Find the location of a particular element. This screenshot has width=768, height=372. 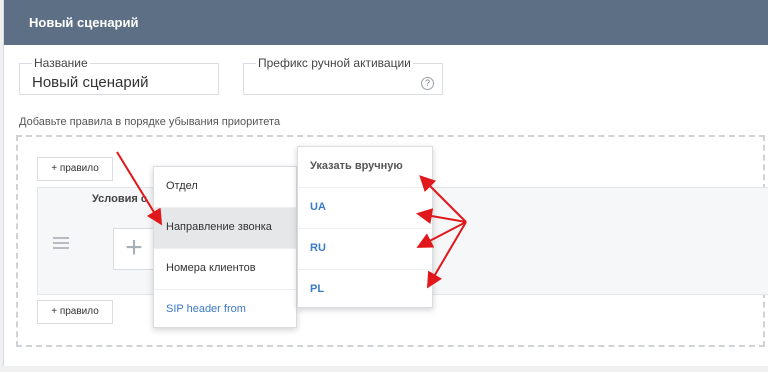

menu-item-department: Отдел is located at coordinates (225, 187).